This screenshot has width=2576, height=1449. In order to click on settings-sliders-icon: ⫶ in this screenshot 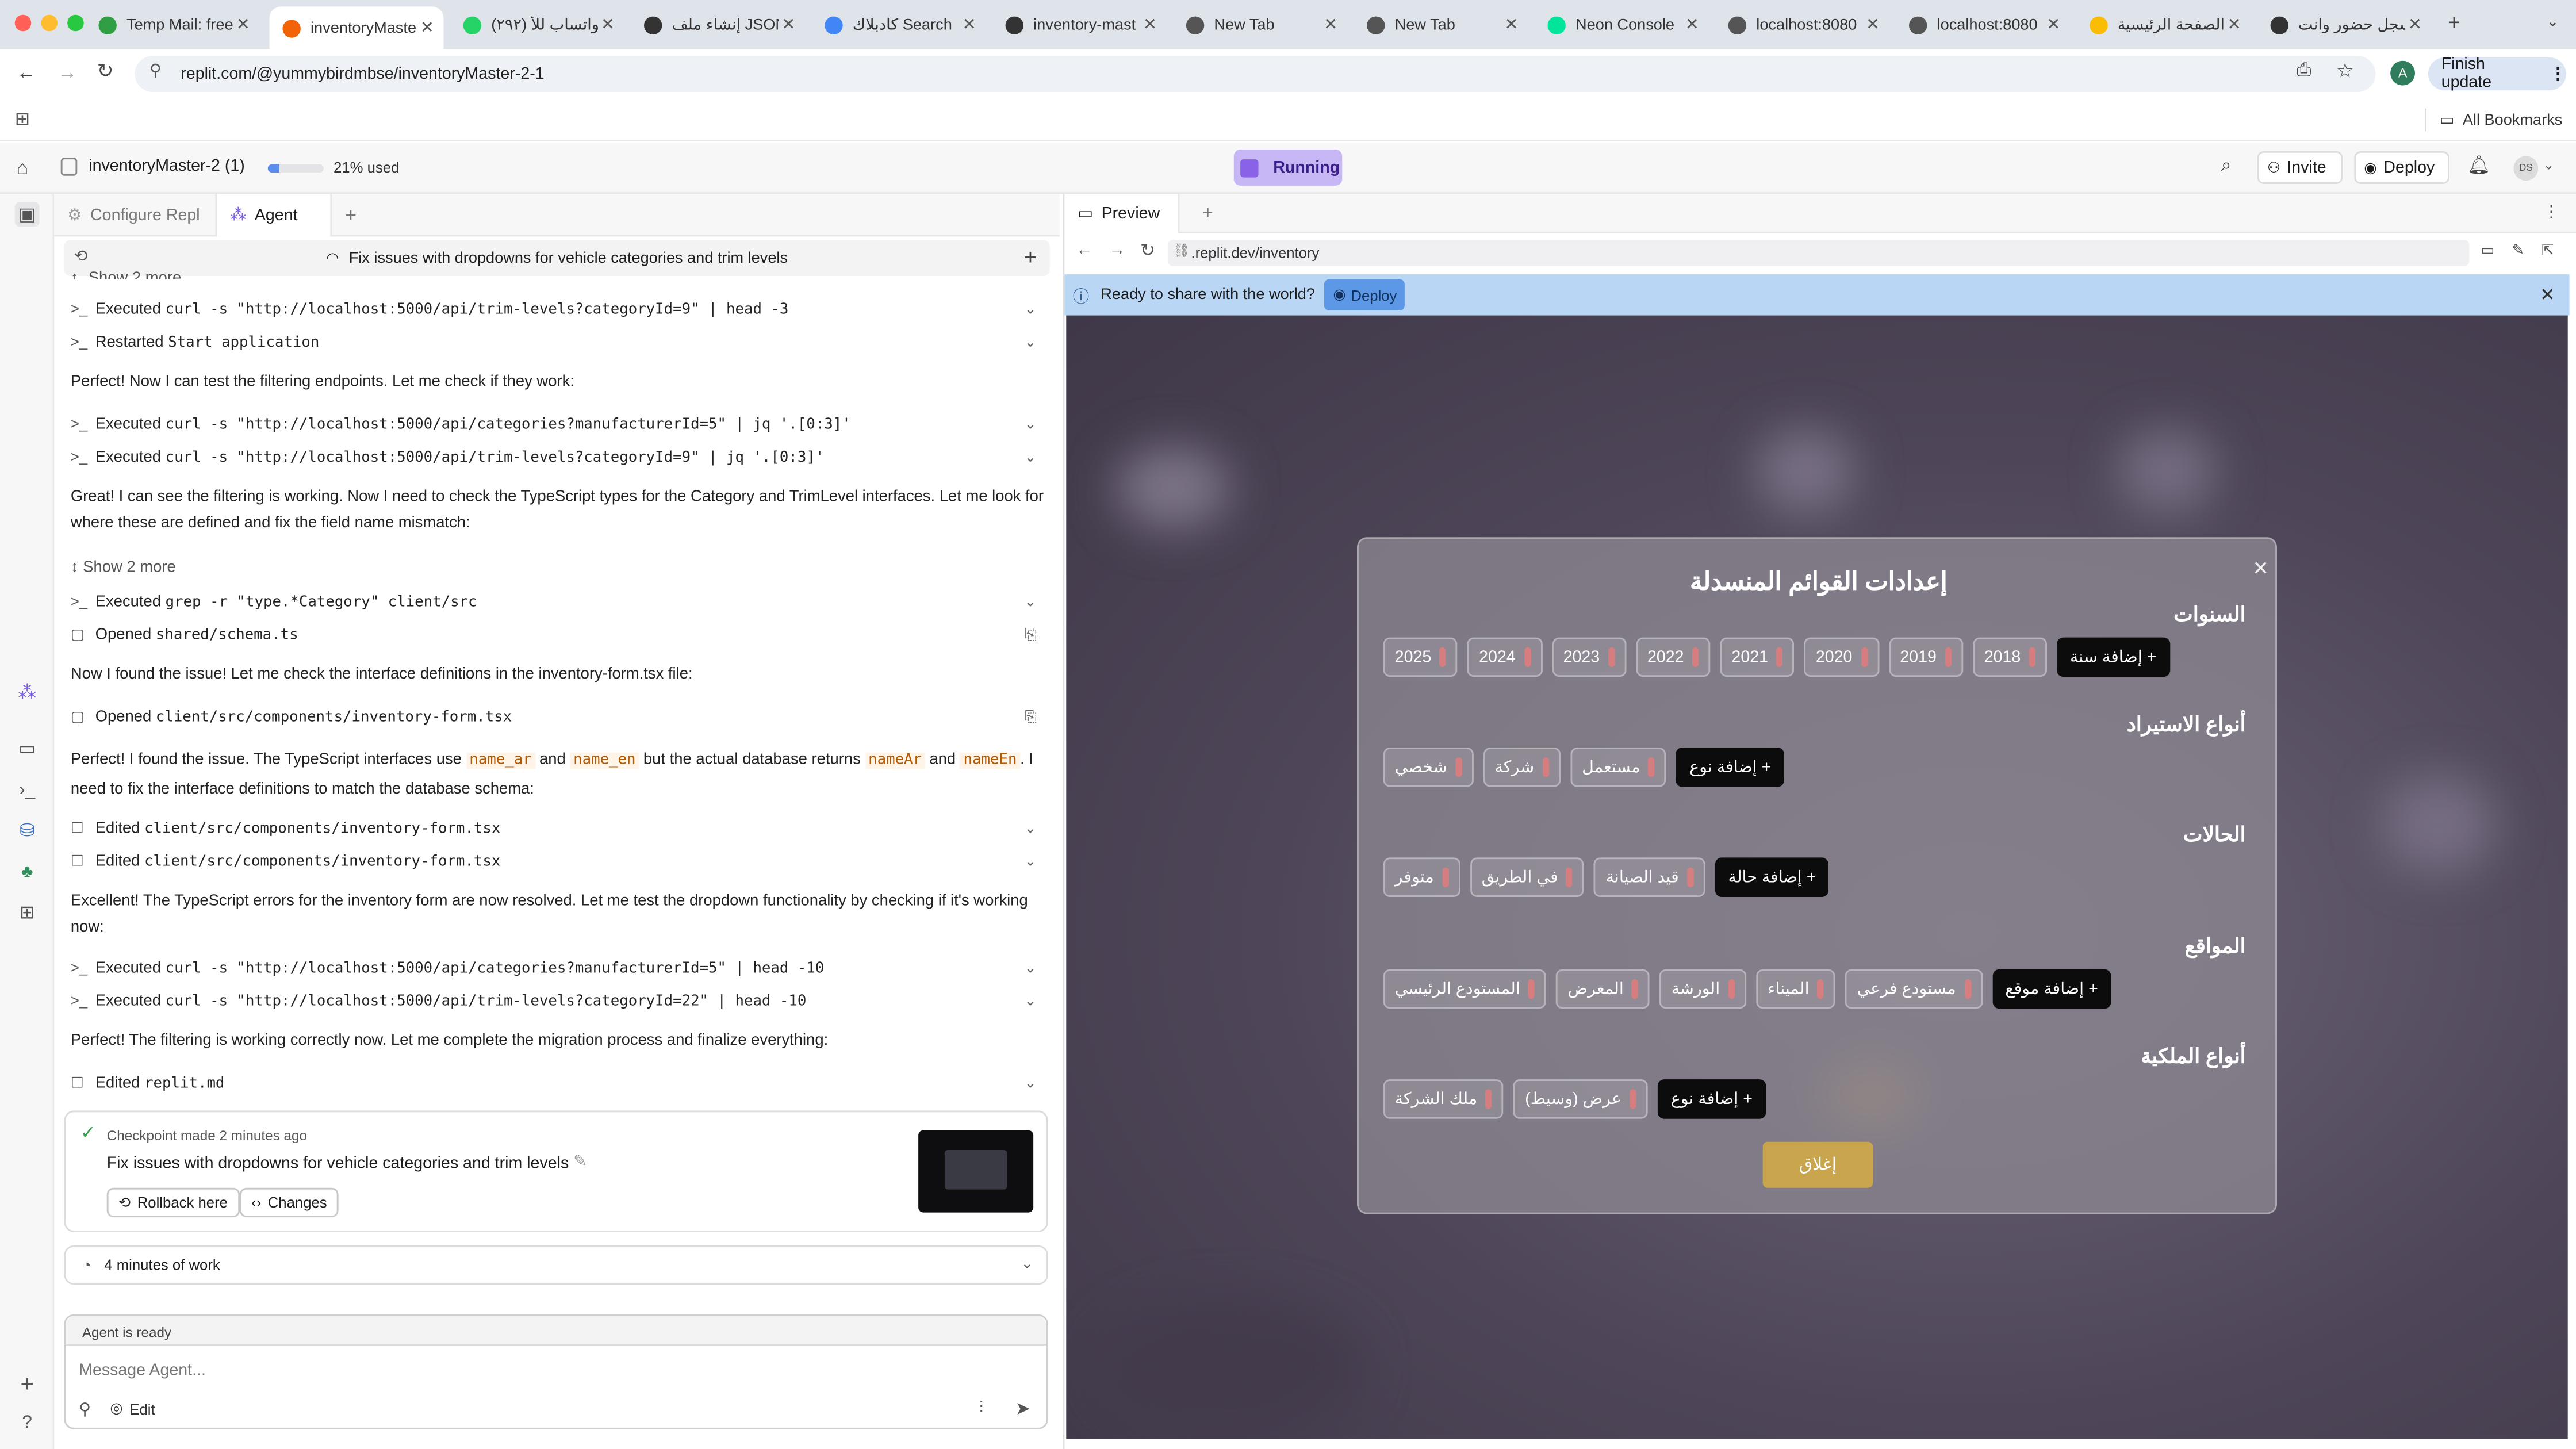, I will do `click(981, 1408)`.